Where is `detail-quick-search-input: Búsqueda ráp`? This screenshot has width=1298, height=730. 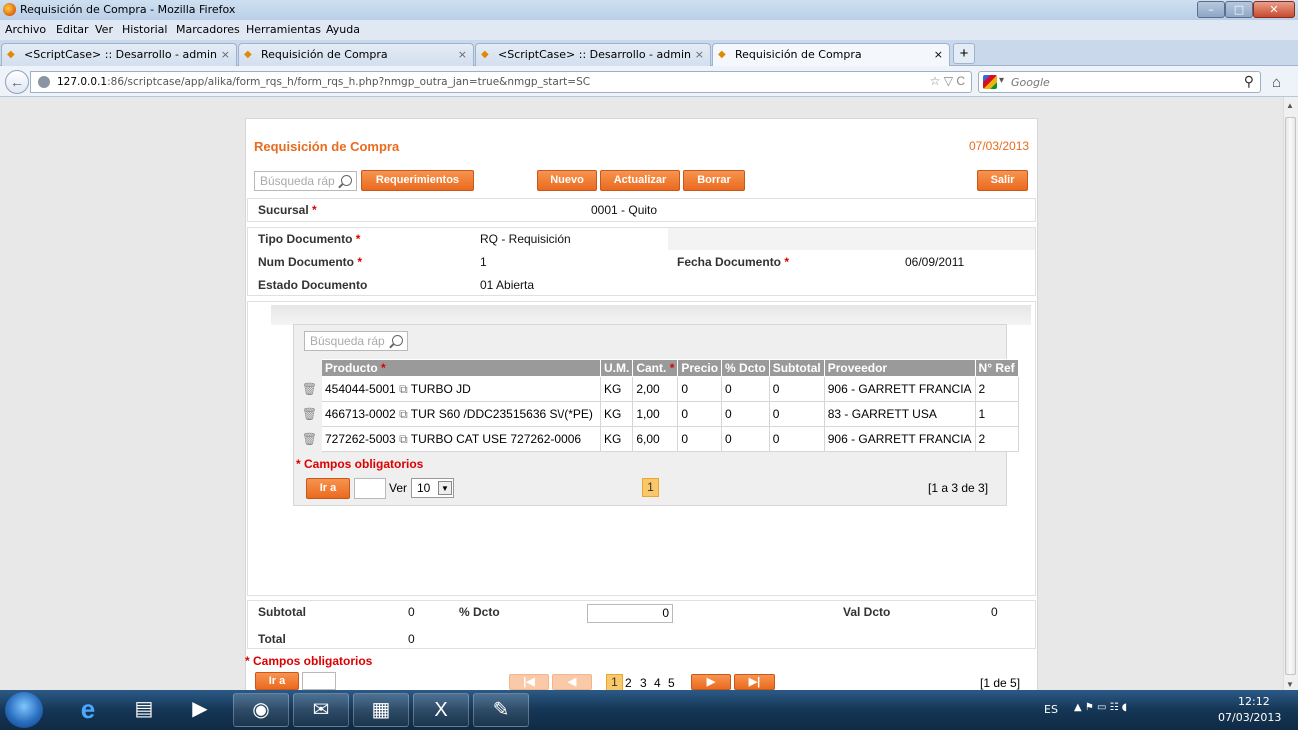 detail-quick-search-input: Búsqueda ráp is located at coordinates (356, 341).